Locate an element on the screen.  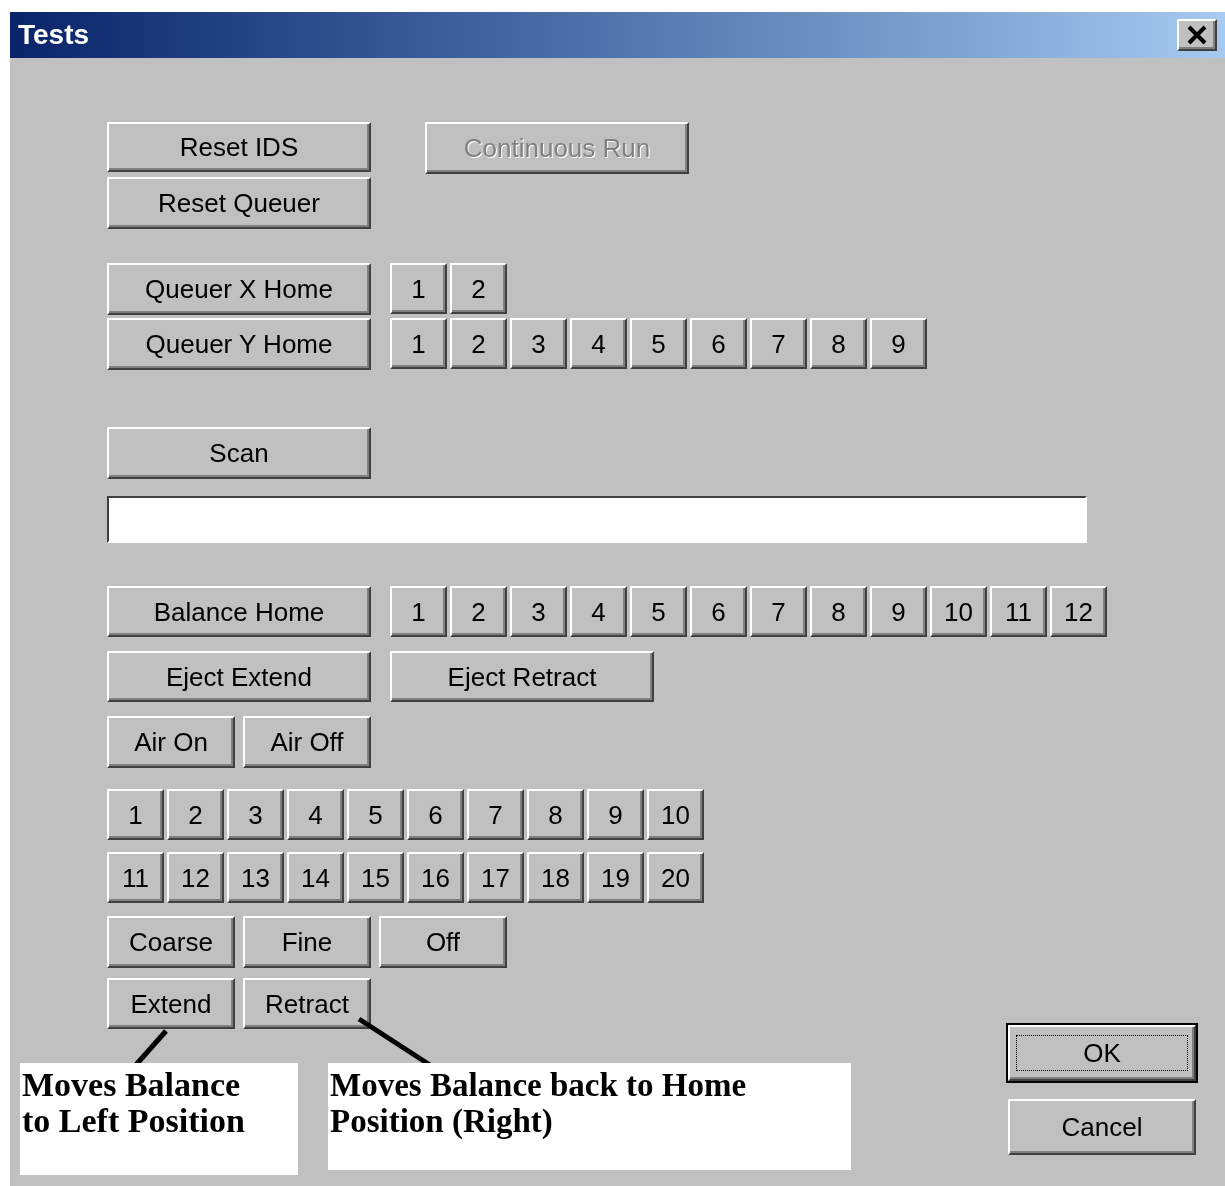
number-button: 14 is located at coordinates (315, 877).